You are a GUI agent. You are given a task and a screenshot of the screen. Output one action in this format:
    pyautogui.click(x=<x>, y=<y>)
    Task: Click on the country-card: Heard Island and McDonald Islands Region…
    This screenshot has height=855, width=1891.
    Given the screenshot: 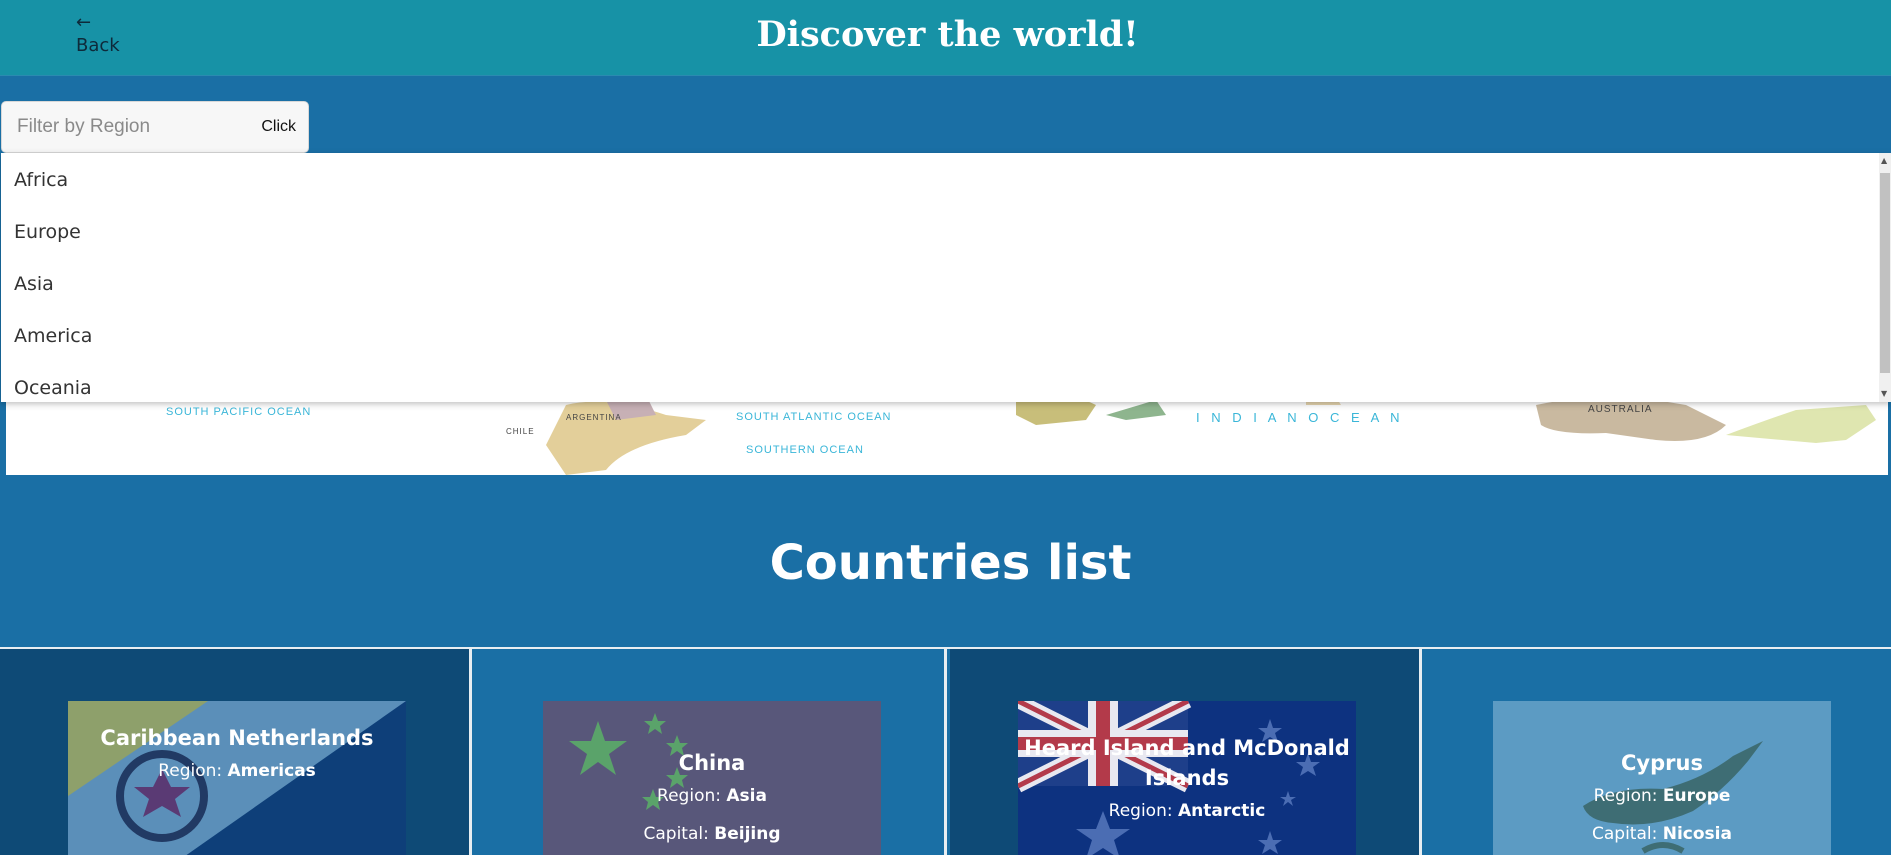 What is the action you would take?
    pyautogui.click(x=1186, y=752)
    